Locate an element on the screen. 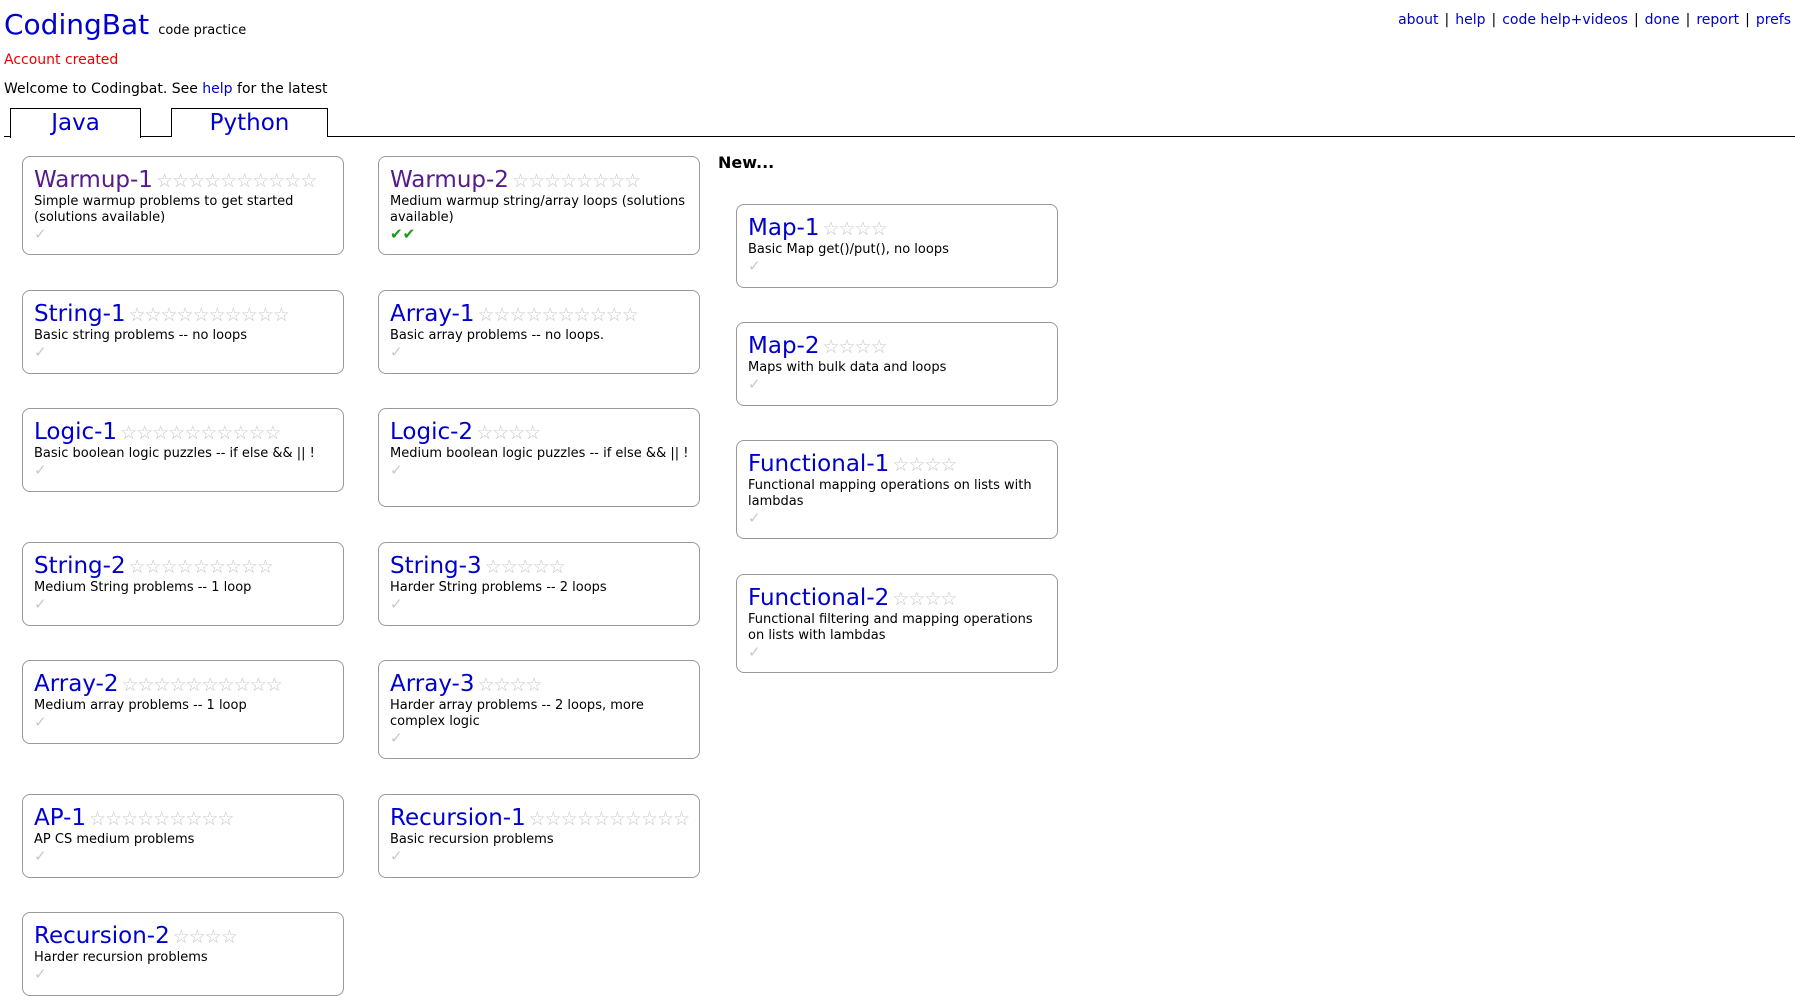  nav-code-help-link: code help+videos is located at coordinates (1565, 20).